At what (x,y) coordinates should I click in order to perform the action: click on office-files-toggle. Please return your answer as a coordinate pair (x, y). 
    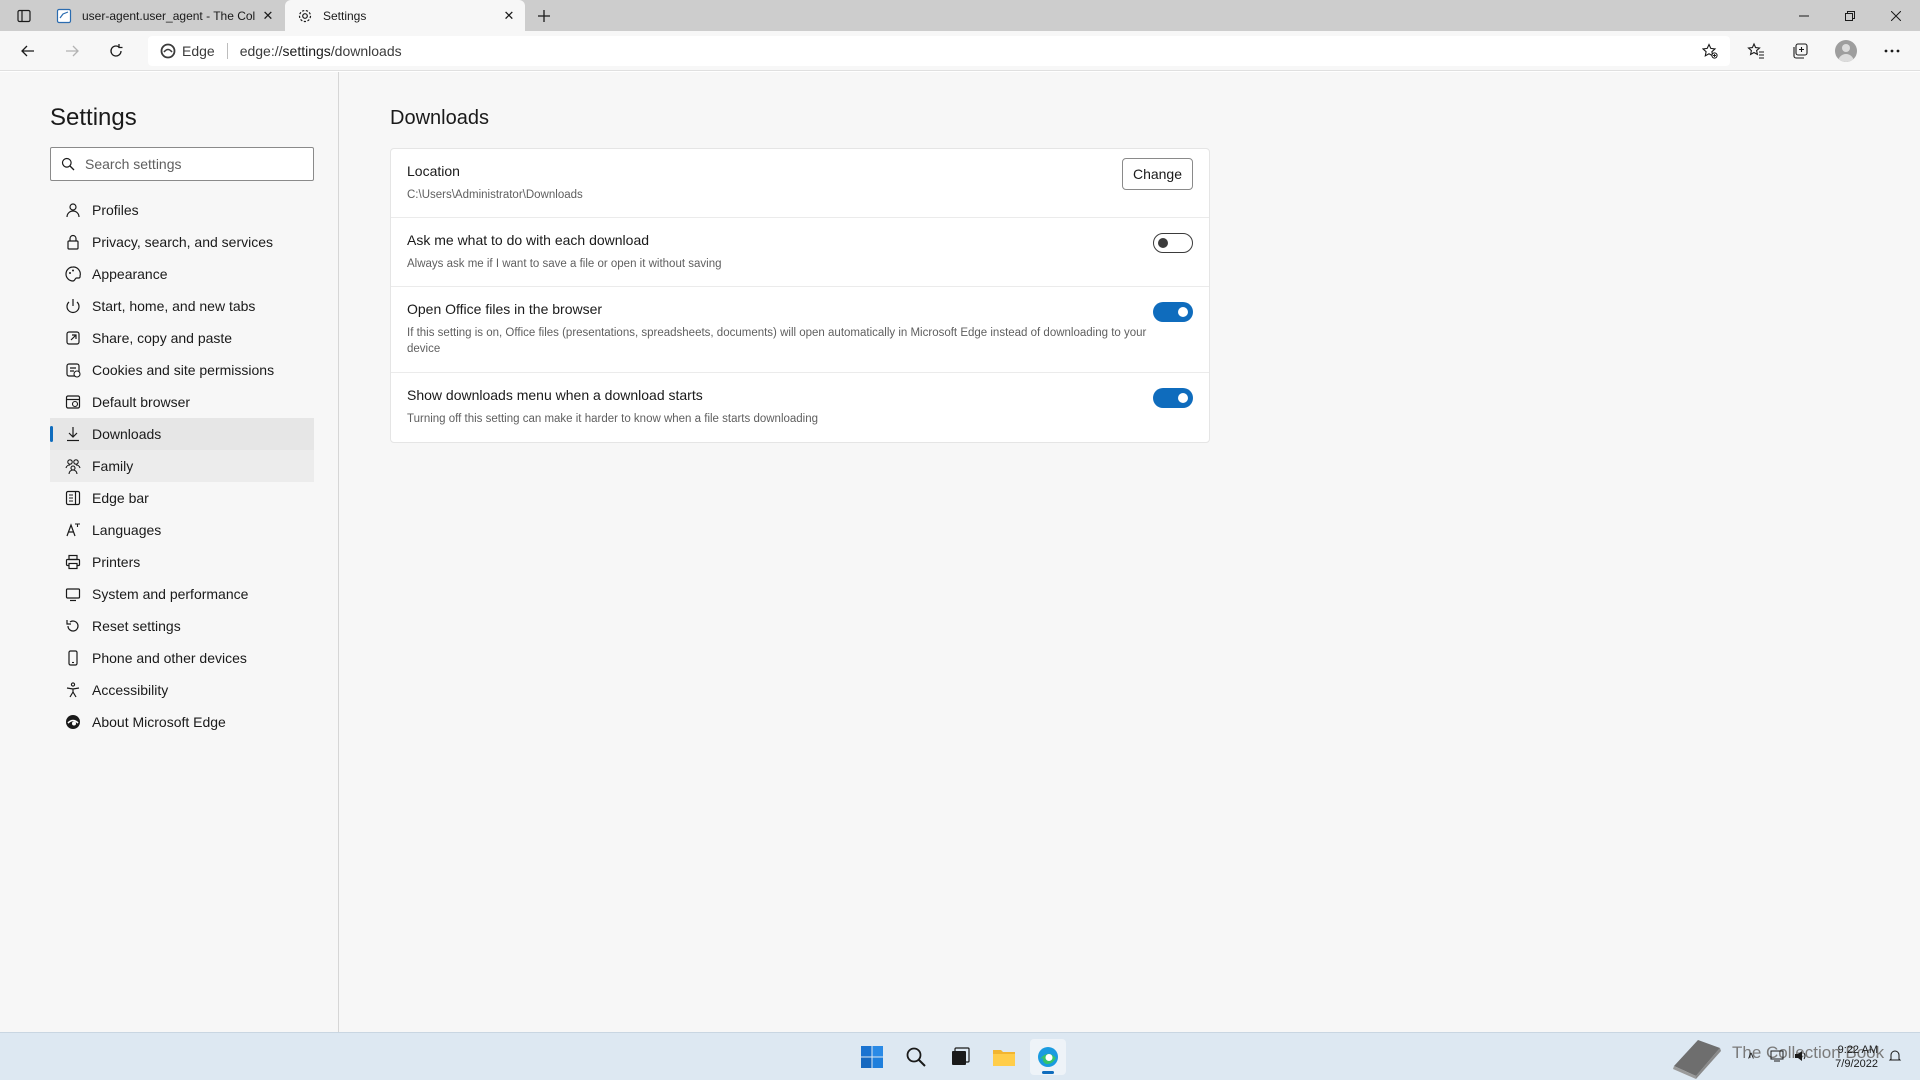
    Looking at the image, I should click on (1173, 312).